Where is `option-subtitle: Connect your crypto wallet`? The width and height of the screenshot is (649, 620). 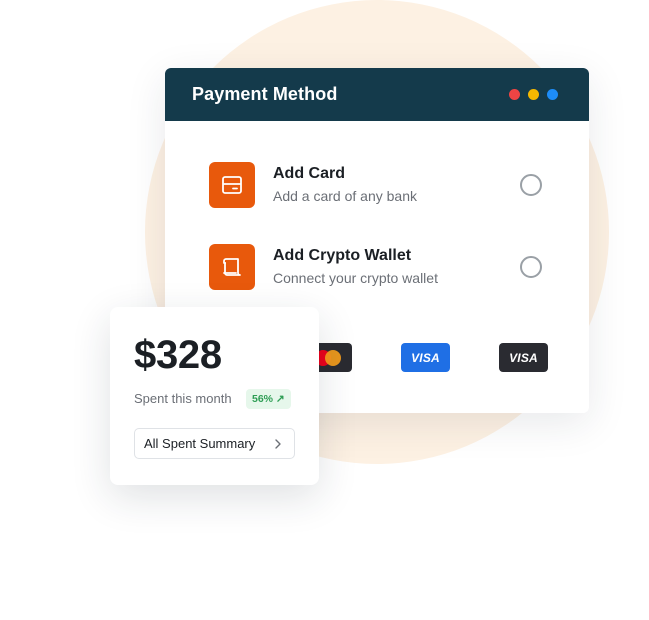
option-subtitle: Connect your crypto wallet is located at coordinates (355, 278).